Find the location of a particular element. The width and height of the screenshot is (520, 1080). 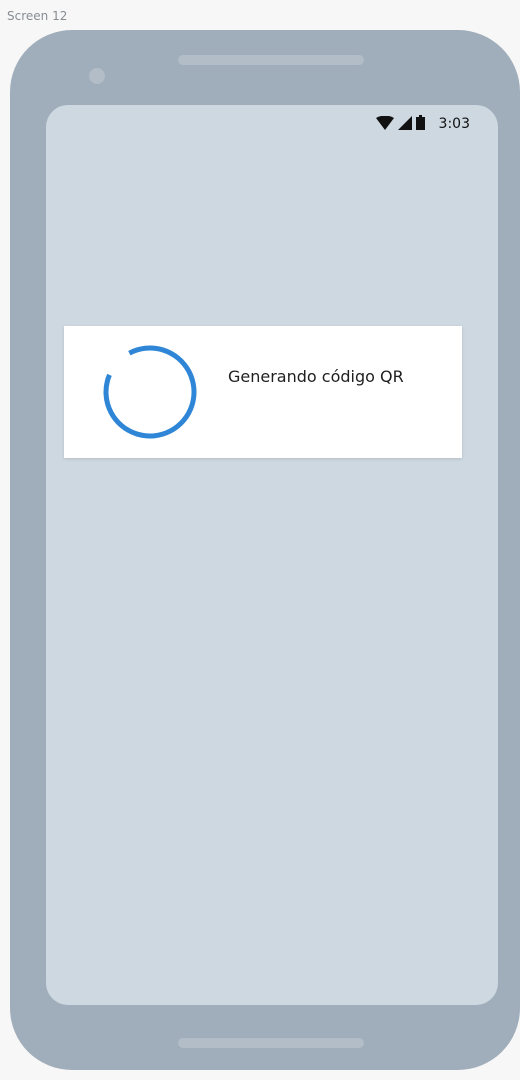

clock: 3:03 is located at coordinates (454, 124).